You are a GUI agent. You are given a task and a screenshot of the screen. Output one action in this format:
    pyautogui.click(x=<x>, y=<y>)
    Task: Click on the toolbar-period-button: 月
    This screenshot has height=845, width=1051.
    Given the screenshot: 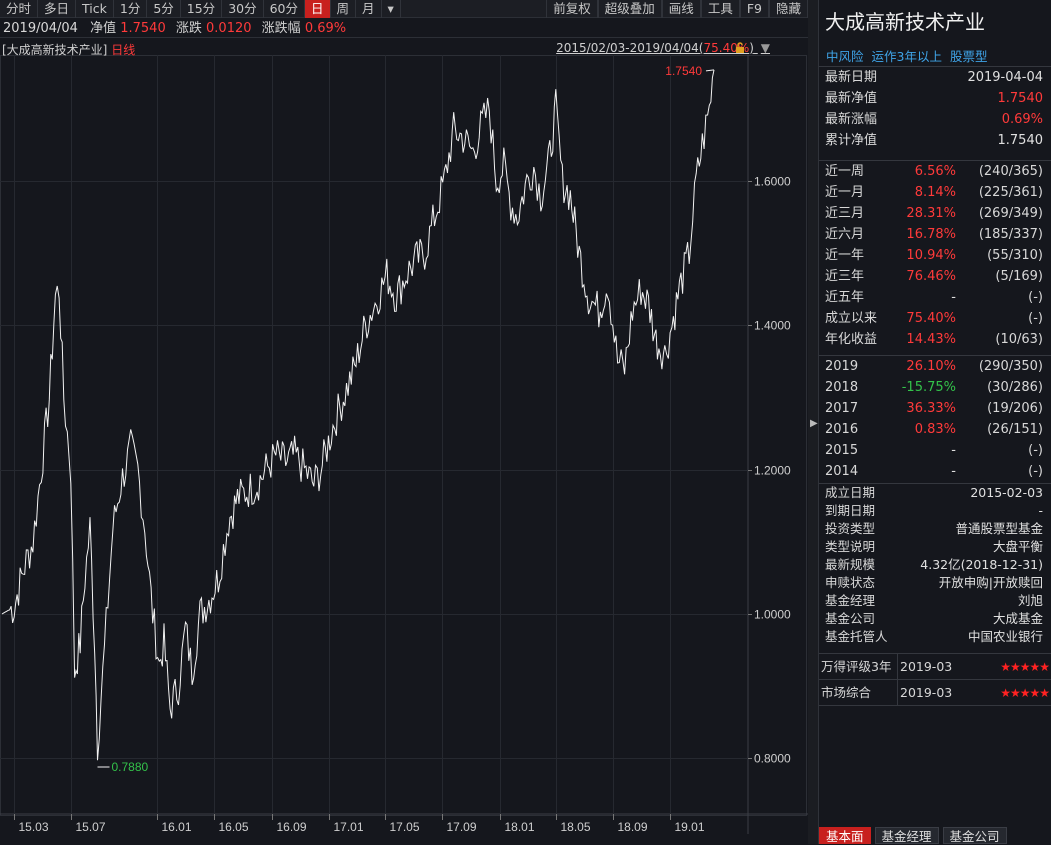 What is the action you would take?
    pyautogui.click(x=369, y=9)
    